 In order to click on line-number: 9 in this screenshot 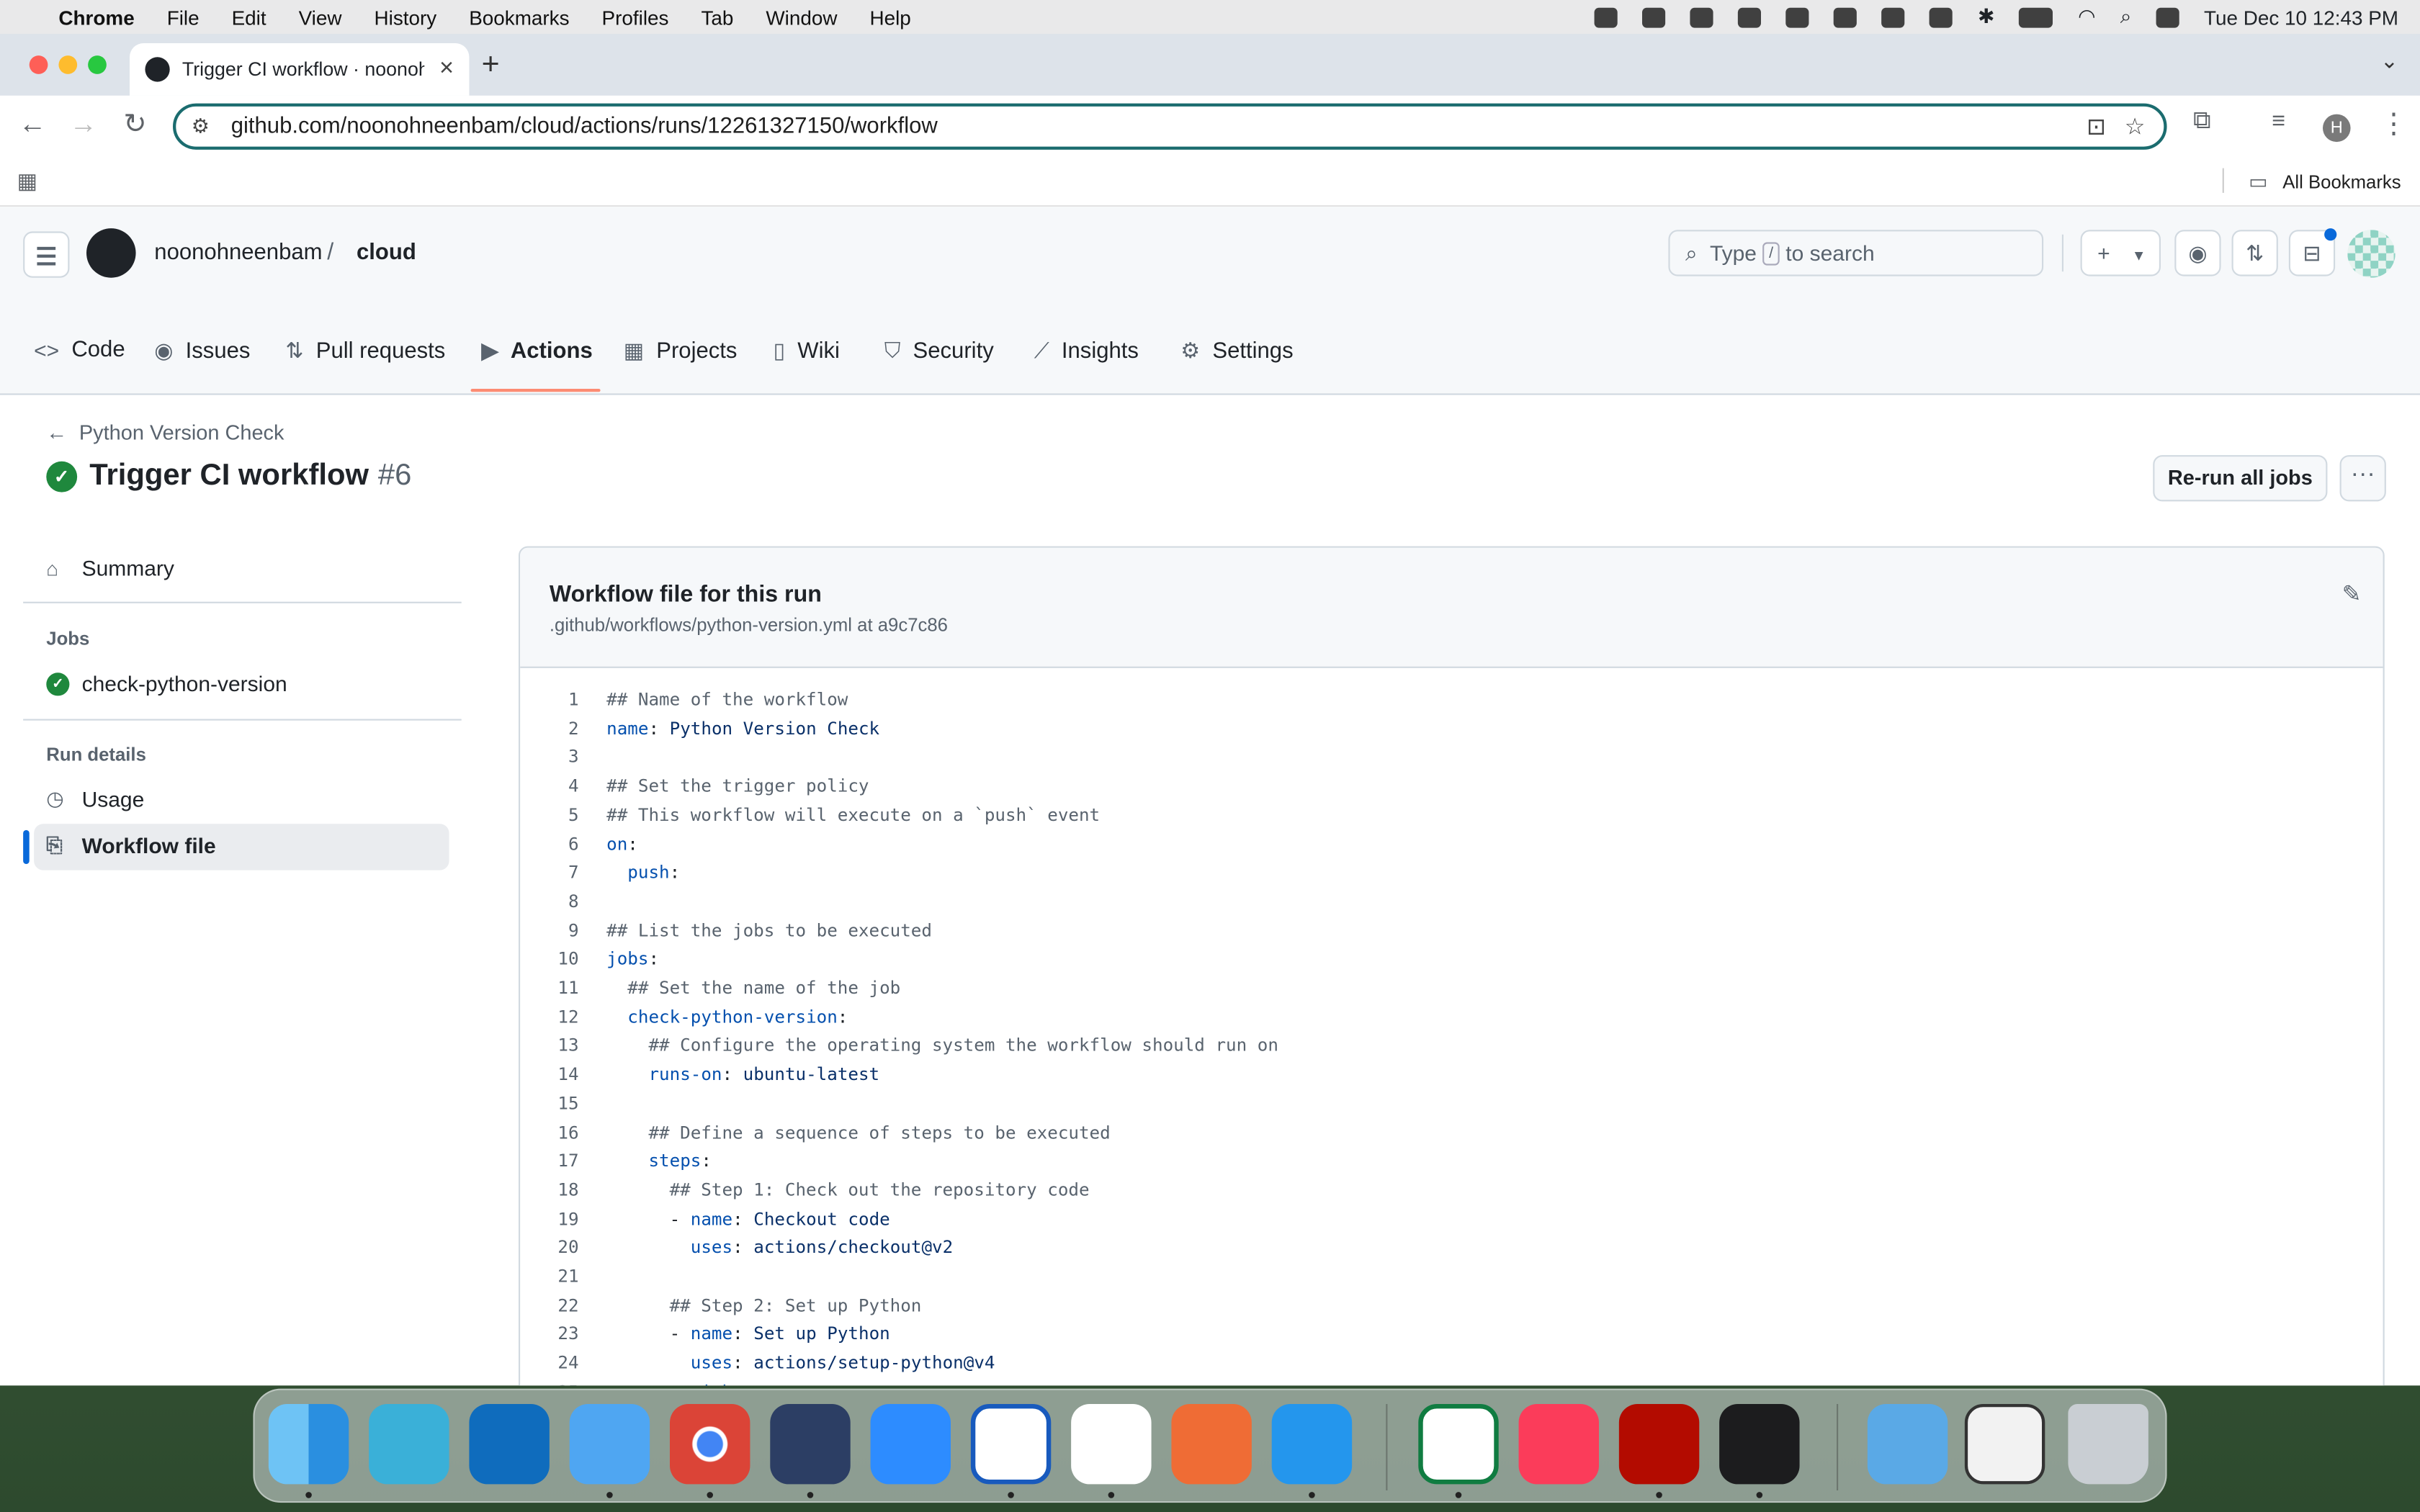, I will do `click(573, 930)`.